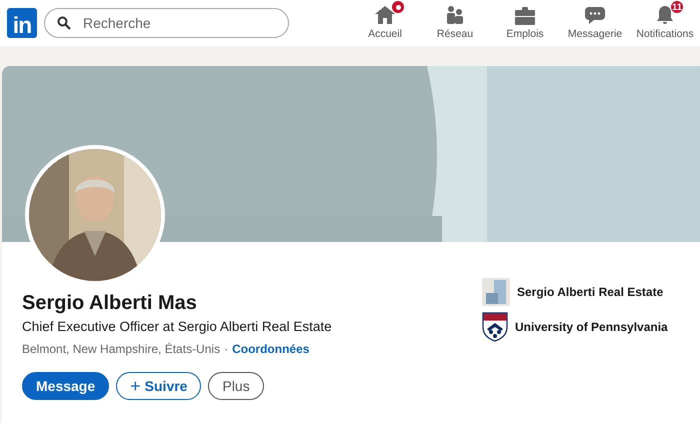 The image size is (700, 423). I want to click on briefcase-icon, so click(525, 16).